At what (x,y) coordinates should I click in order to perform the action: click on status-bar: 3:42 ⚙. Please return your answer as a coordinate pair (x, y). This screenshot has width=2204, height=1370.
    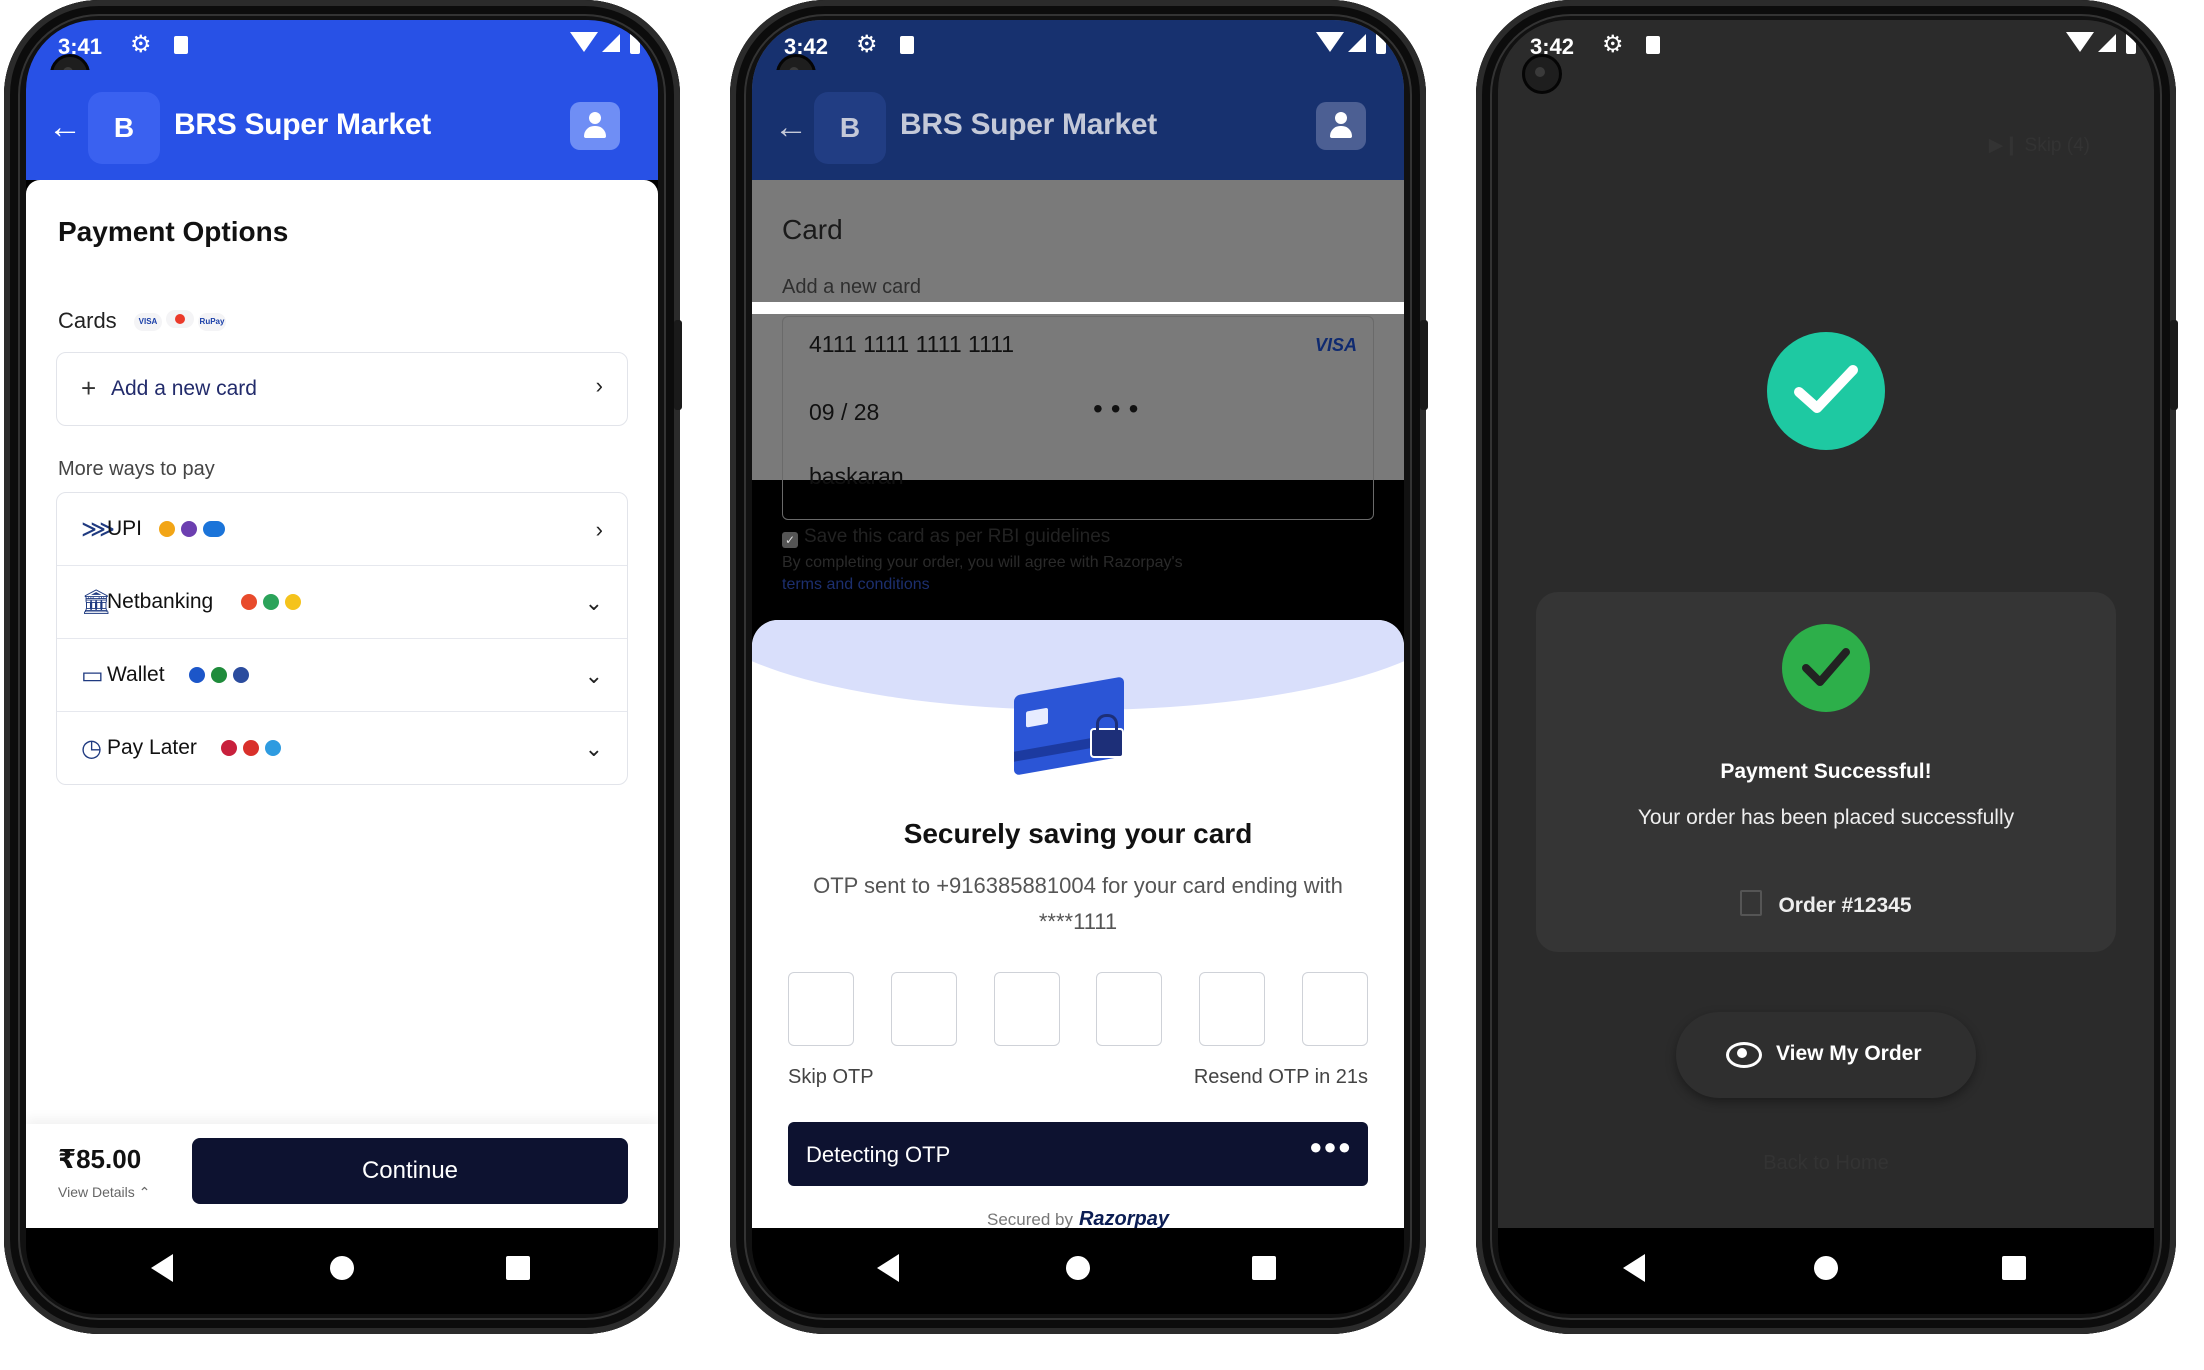
    Looking at the image, I should click on (1078, 45).